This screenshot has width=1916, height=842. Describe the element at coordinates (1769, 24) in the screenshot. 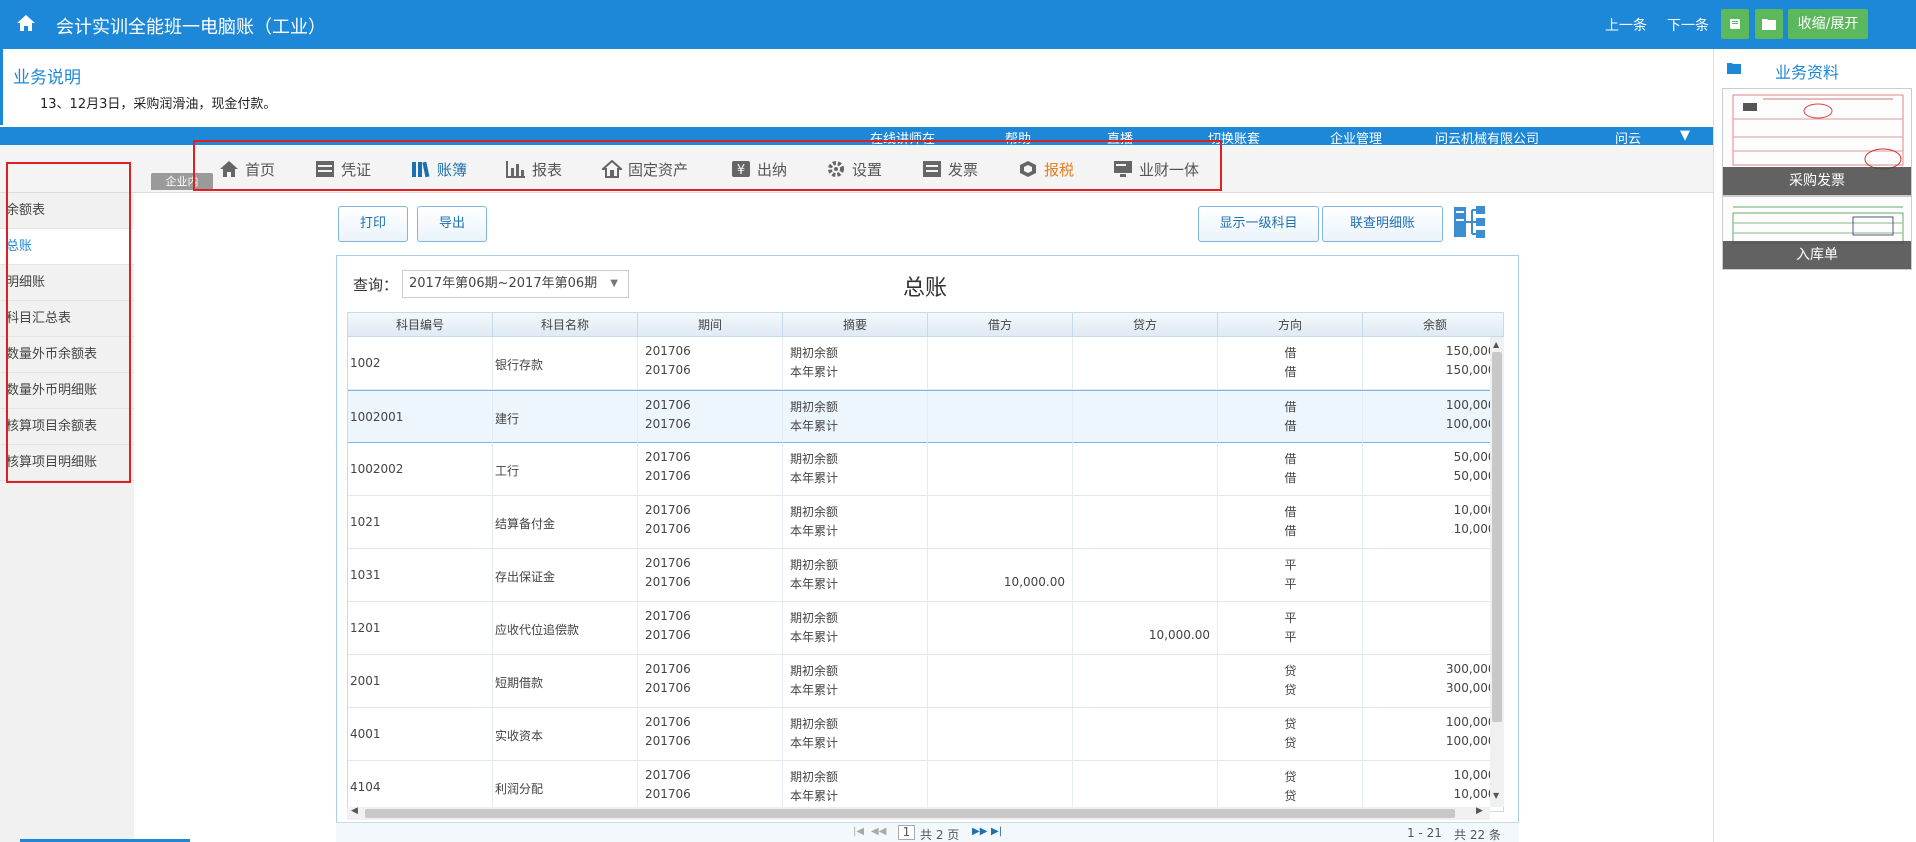

I see `folder-button` at that location.